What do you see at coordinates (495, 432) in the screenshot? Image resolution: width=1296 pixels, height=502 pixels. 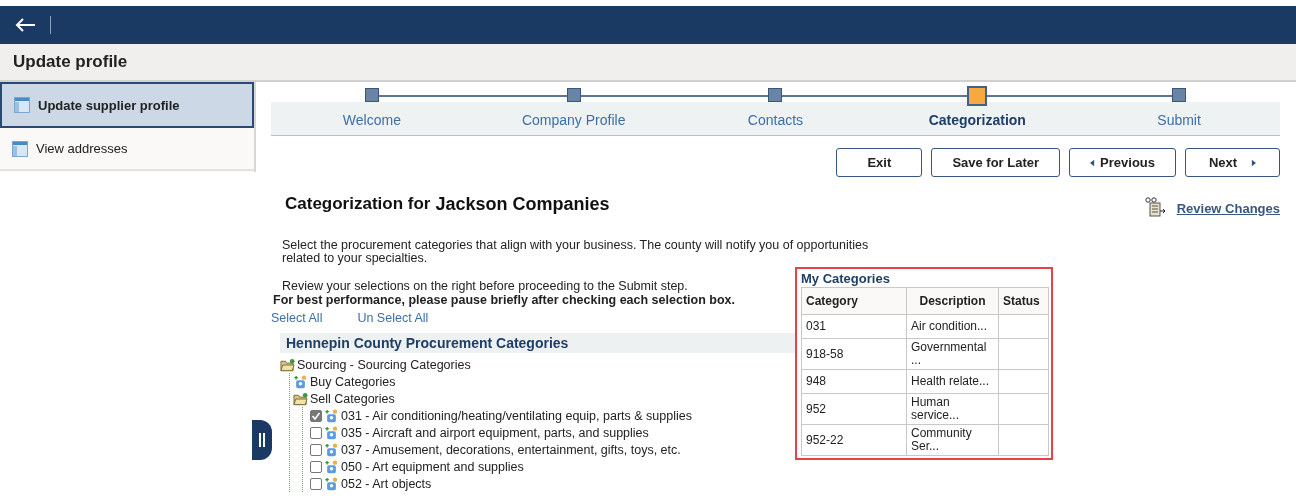 I see `tree-item: 035 - Aircraft and airport equipment, parts, and supplies` at bounding box center [495, 432].